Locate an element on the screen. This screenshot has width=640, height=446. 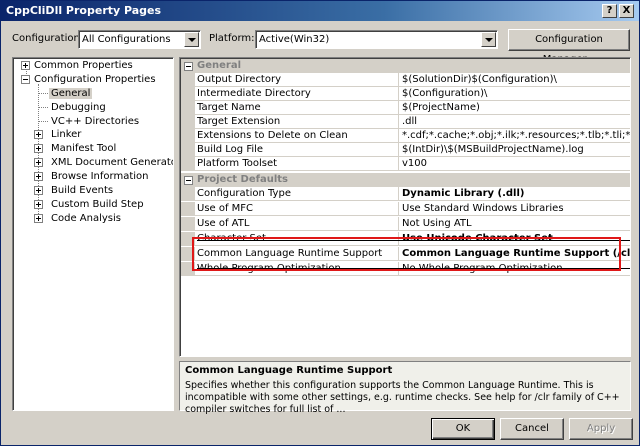
platform-label: Platform: is located at coordinates (232, 38).